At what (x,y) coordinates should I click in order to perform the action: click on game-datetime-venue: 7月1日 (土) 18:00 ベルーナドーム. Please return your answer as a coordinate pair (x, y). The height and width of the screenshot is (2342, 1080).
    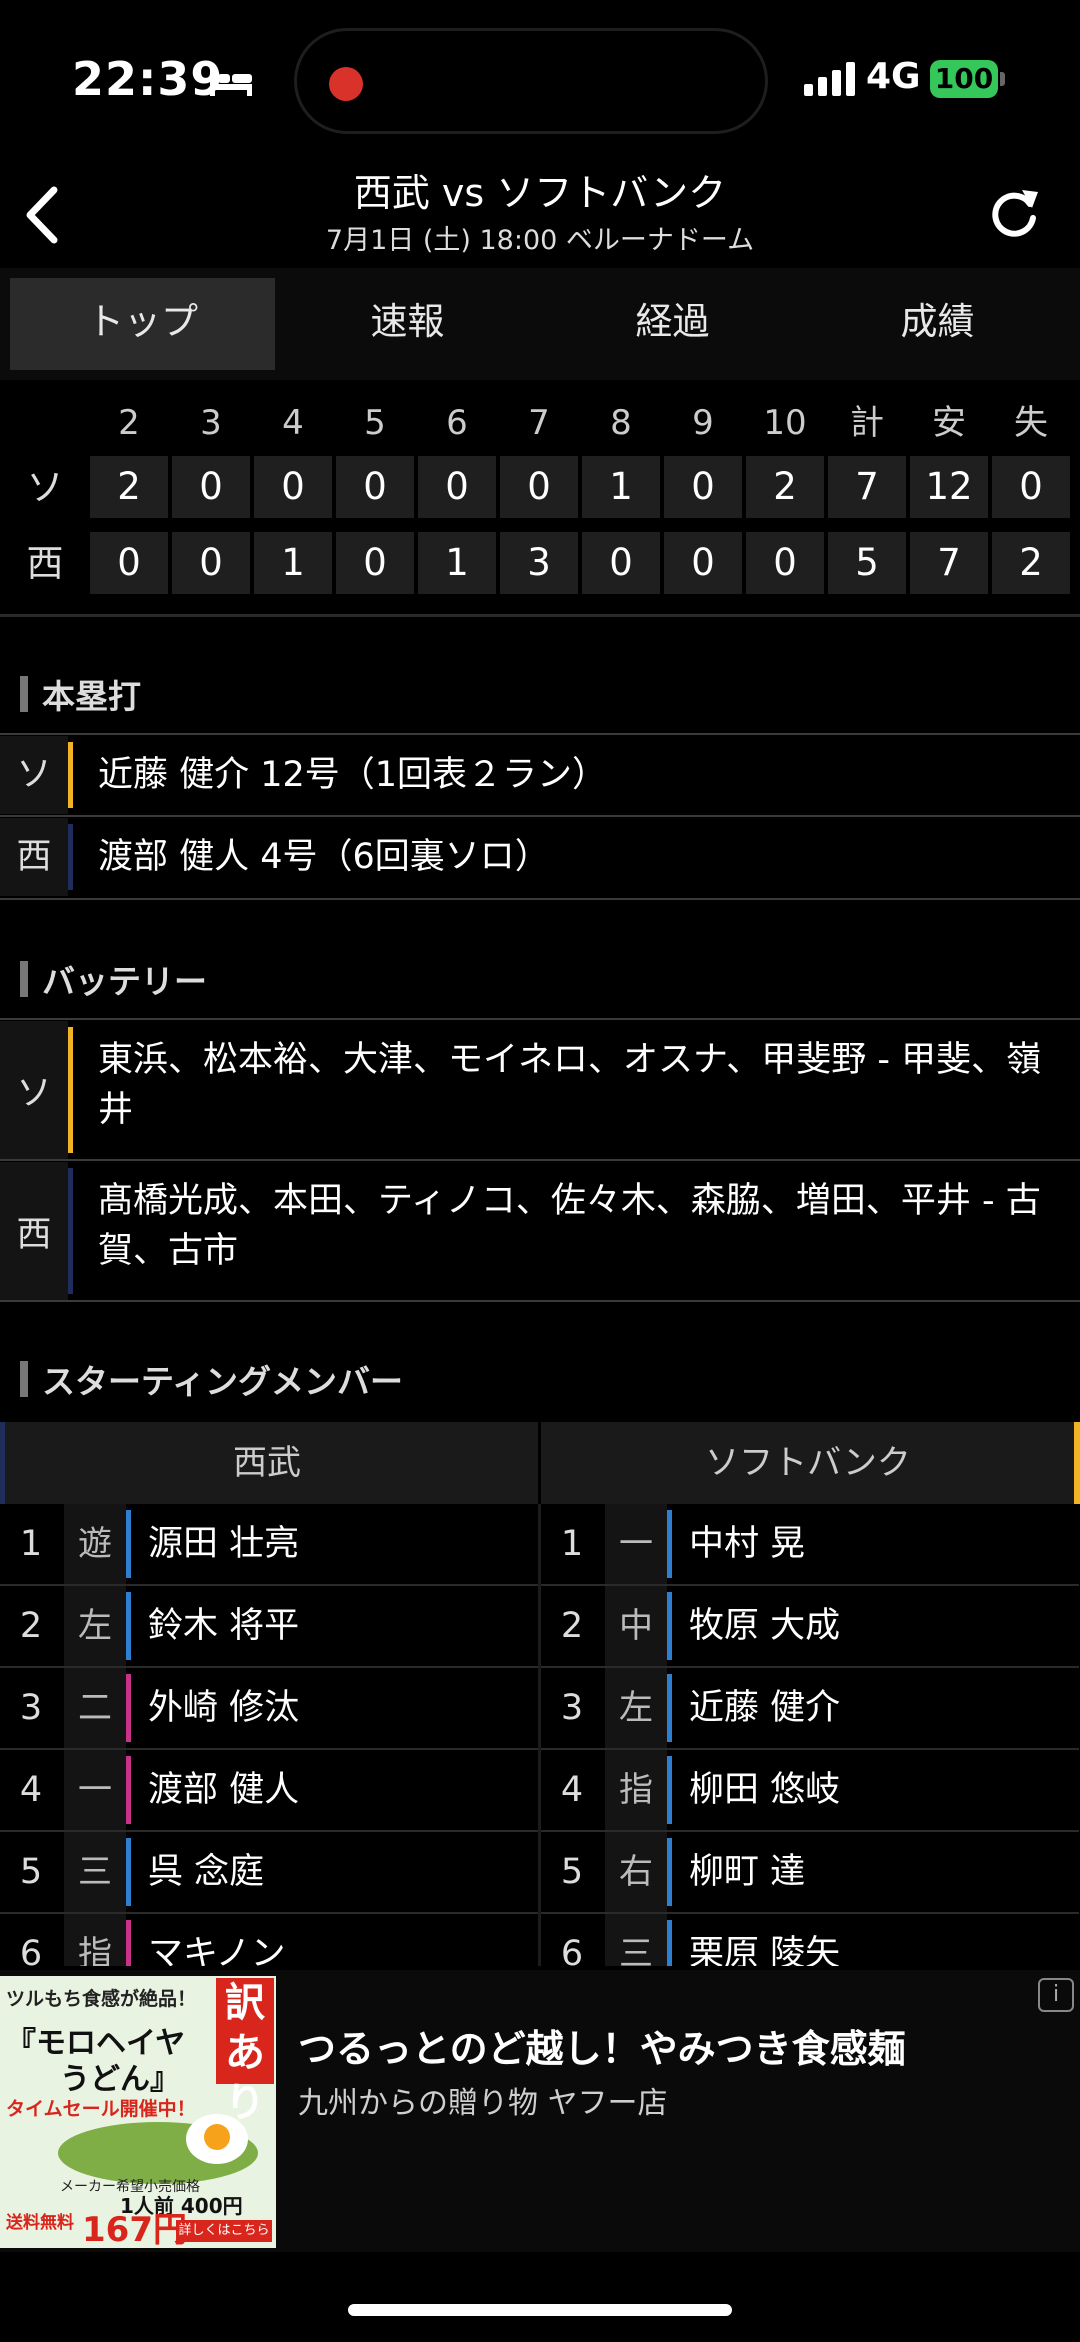
    Looking at the image, I should click on (540, 240).